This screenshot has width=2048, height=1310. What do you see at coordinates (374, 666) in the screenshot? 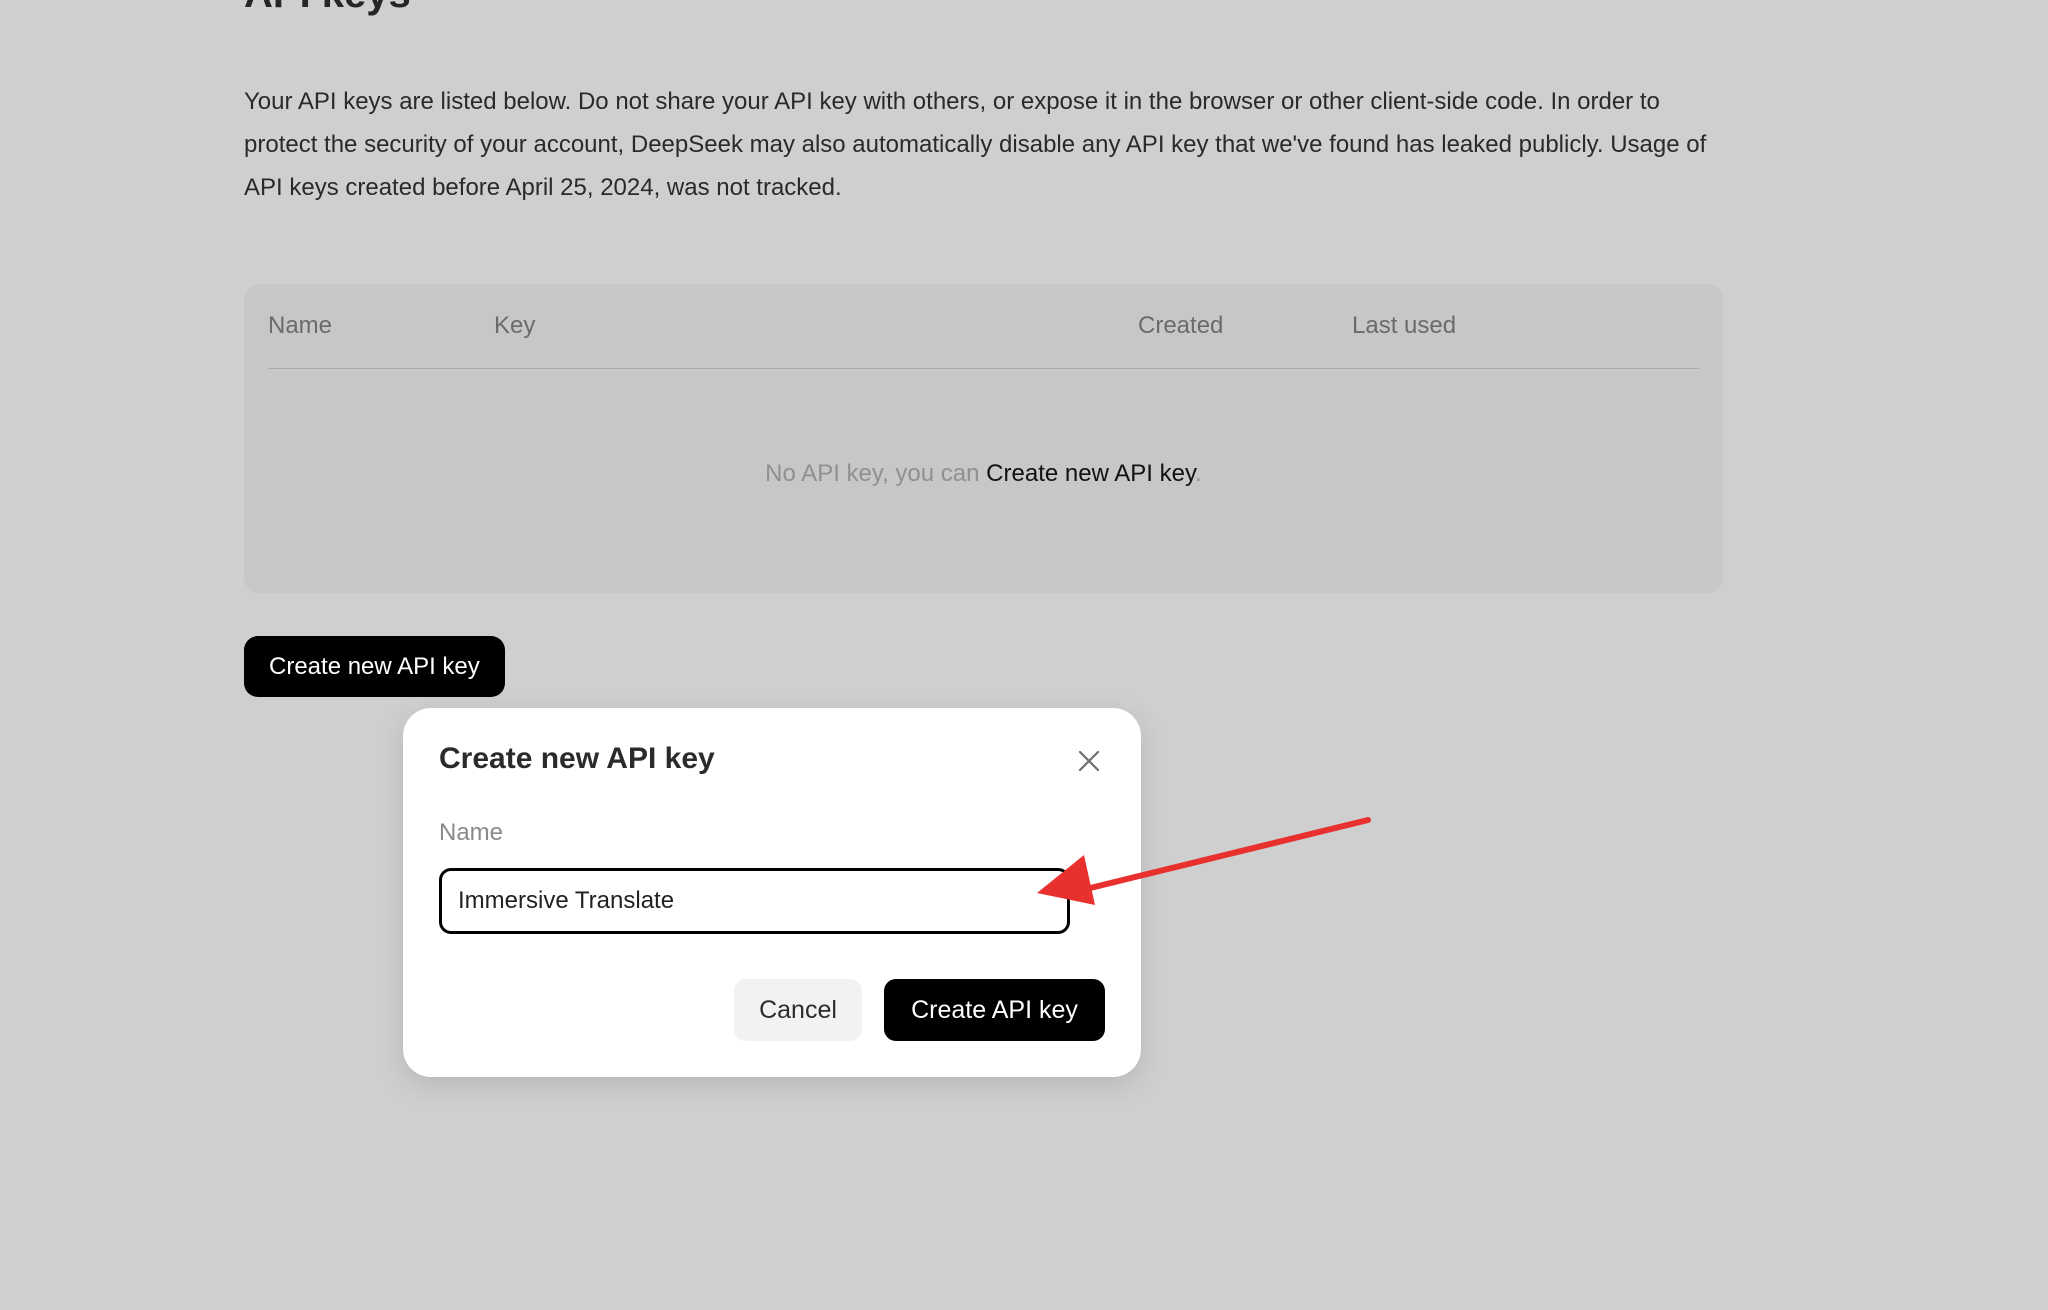
I see `create-new-api-key-button: Create new API key` at bounding box center [374, 666].